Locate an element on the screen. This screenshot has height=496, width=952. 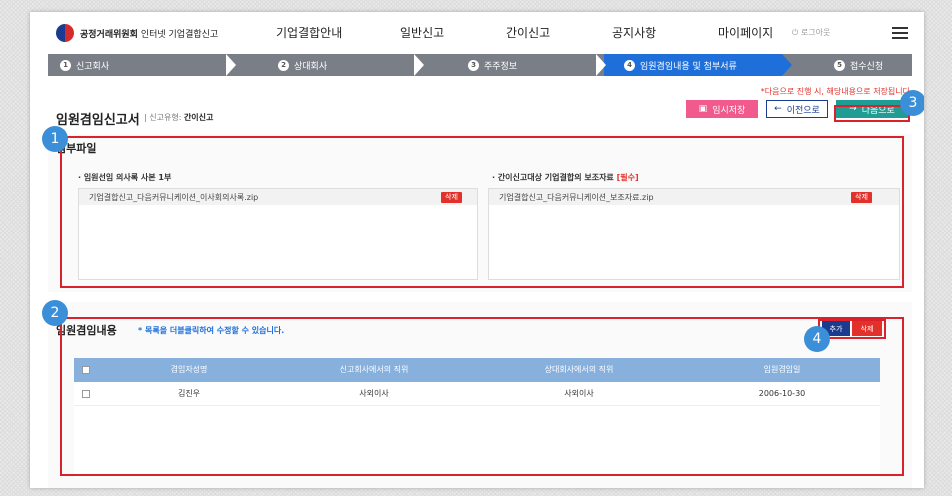
column-header: 겸임자성명 is located at coordinates (189, 369).